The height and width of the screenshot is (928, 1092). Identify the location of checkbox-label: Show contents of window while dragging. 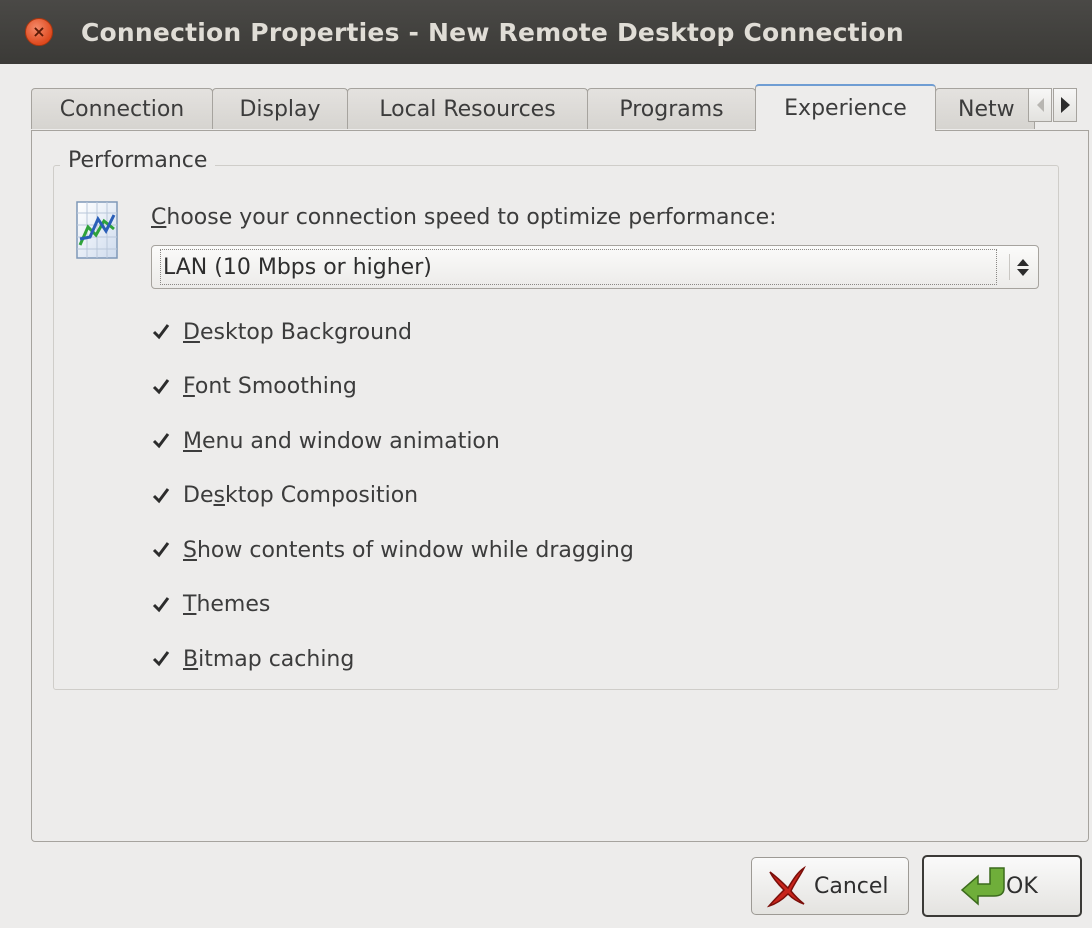
(408, 550).